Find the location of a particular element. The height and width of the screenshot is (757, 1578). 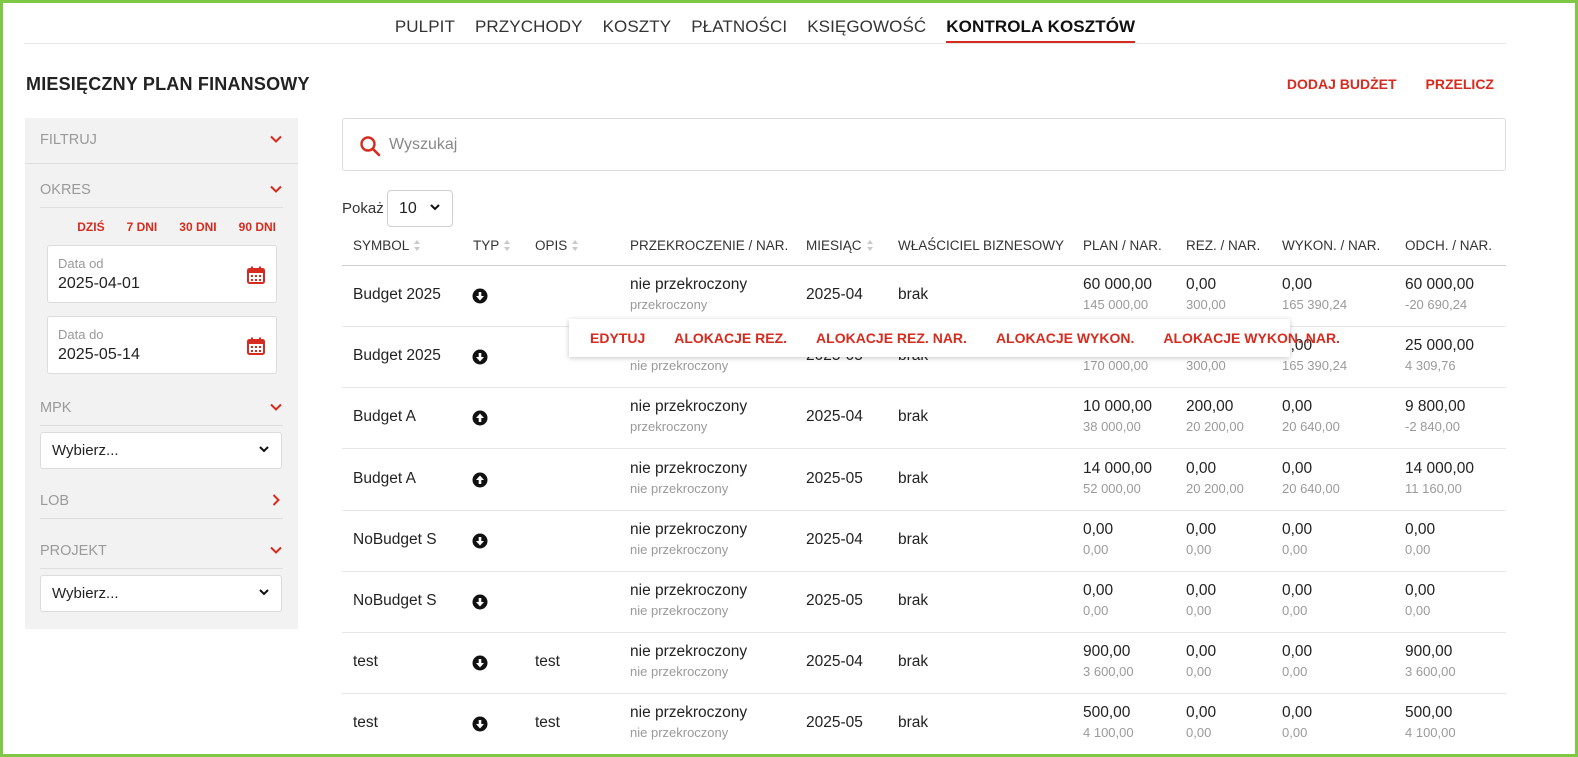

reservation-allocations-action: ALOKACJE REZ. is located at coordinates (730, 338).